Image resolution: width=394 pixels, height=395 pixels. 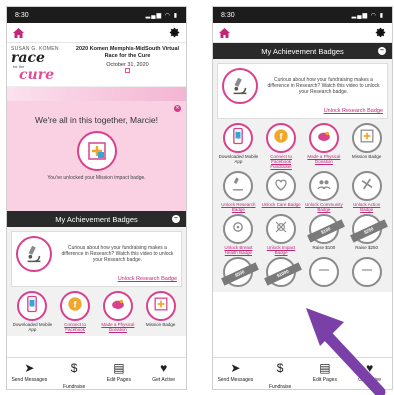 I want to click on badge-item: Unlock Research Badge, so click(x=238, y=191).